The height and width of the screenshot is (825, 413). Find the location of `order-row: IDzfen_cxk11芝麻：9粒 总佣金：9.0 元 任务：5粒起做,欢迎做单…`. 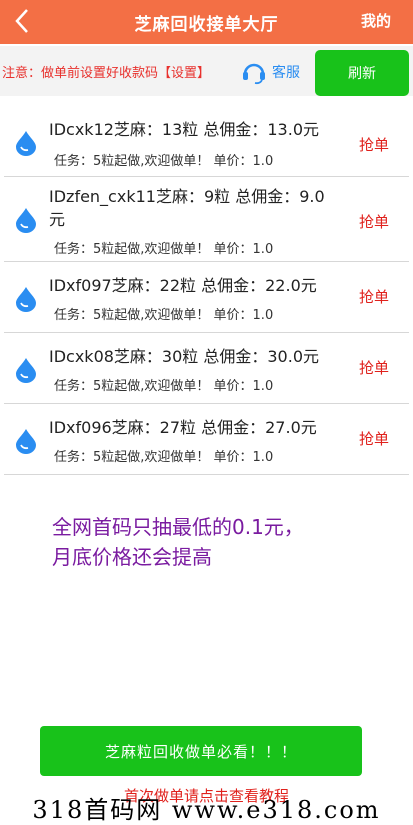

order-row: IDzfen_cxk11芝麻：9粒 总佣金：9.0 元 任务：5粒起做,欢迎做单… is located at coordinates (206, 219).